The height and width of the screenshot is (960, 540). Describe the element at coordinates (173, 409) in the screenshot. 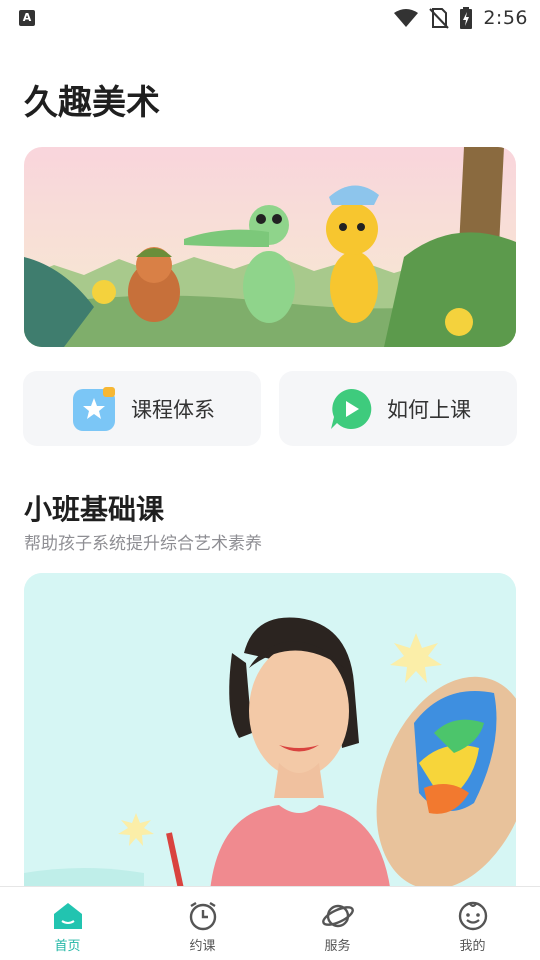

I see `course-system-label: 课程体系` at that location.